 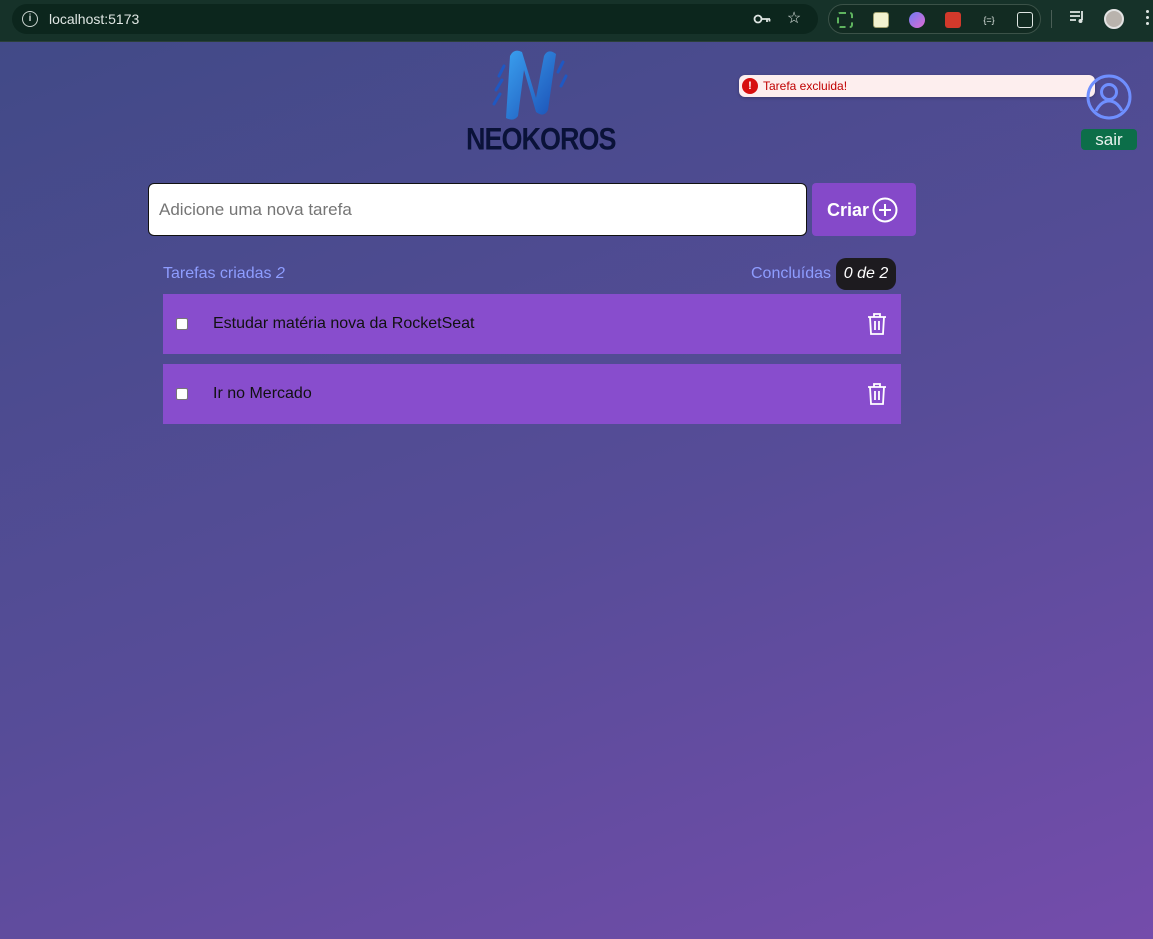 I want to click on new-task-input, so click(x=477, y=209).